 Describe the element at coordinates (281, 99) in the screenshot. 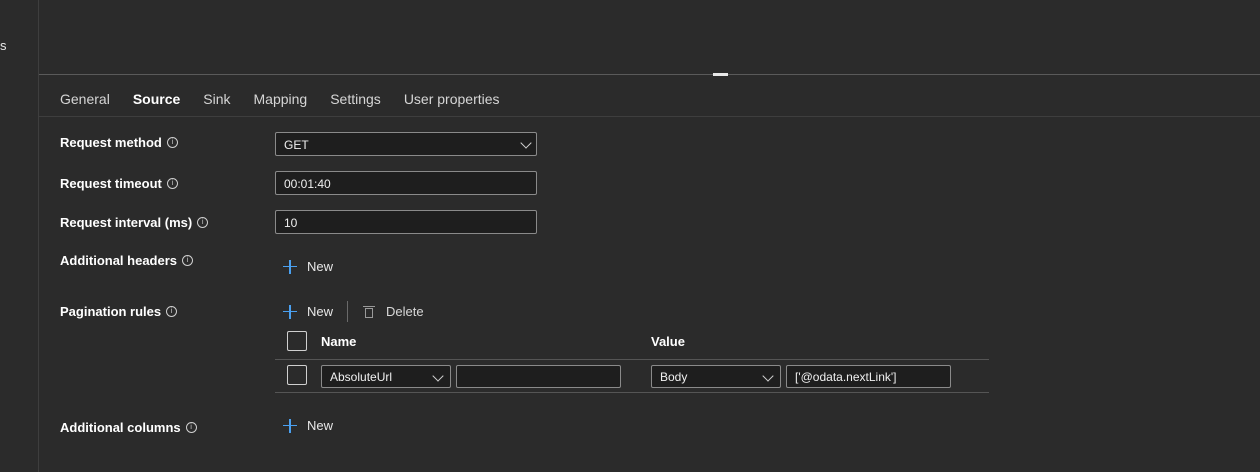

I see `tab-mapping: Mapping` at that location.